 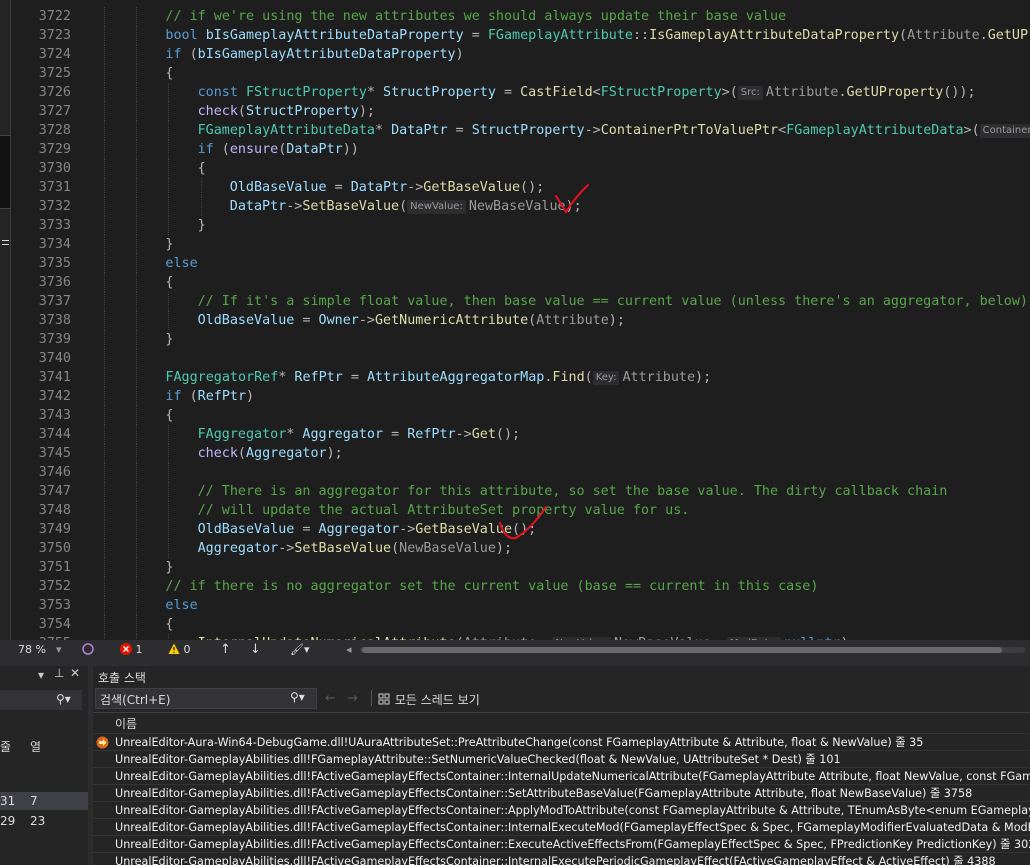 I want to click on show-all-threads-button: 모든 스레드 보기, so click(x=429, y=699).